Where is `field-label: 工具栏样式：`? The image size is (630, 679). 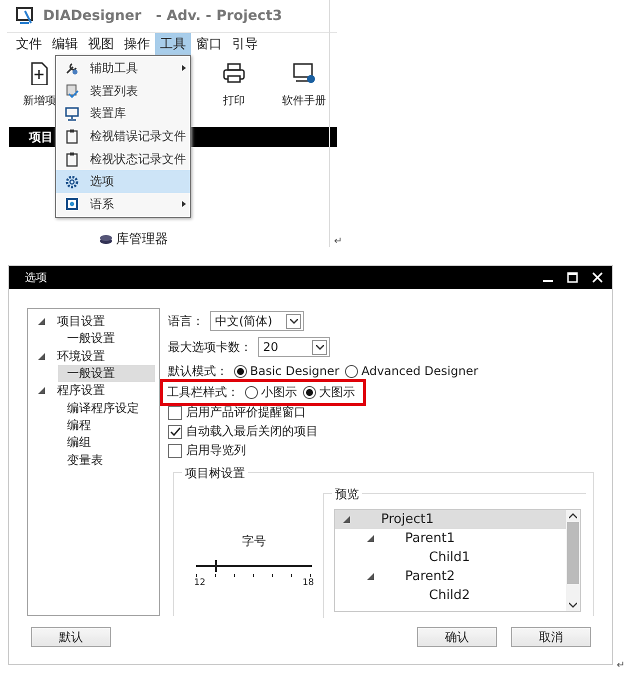 field-label: 工具栏样式： is located at coordinates (203, 392).